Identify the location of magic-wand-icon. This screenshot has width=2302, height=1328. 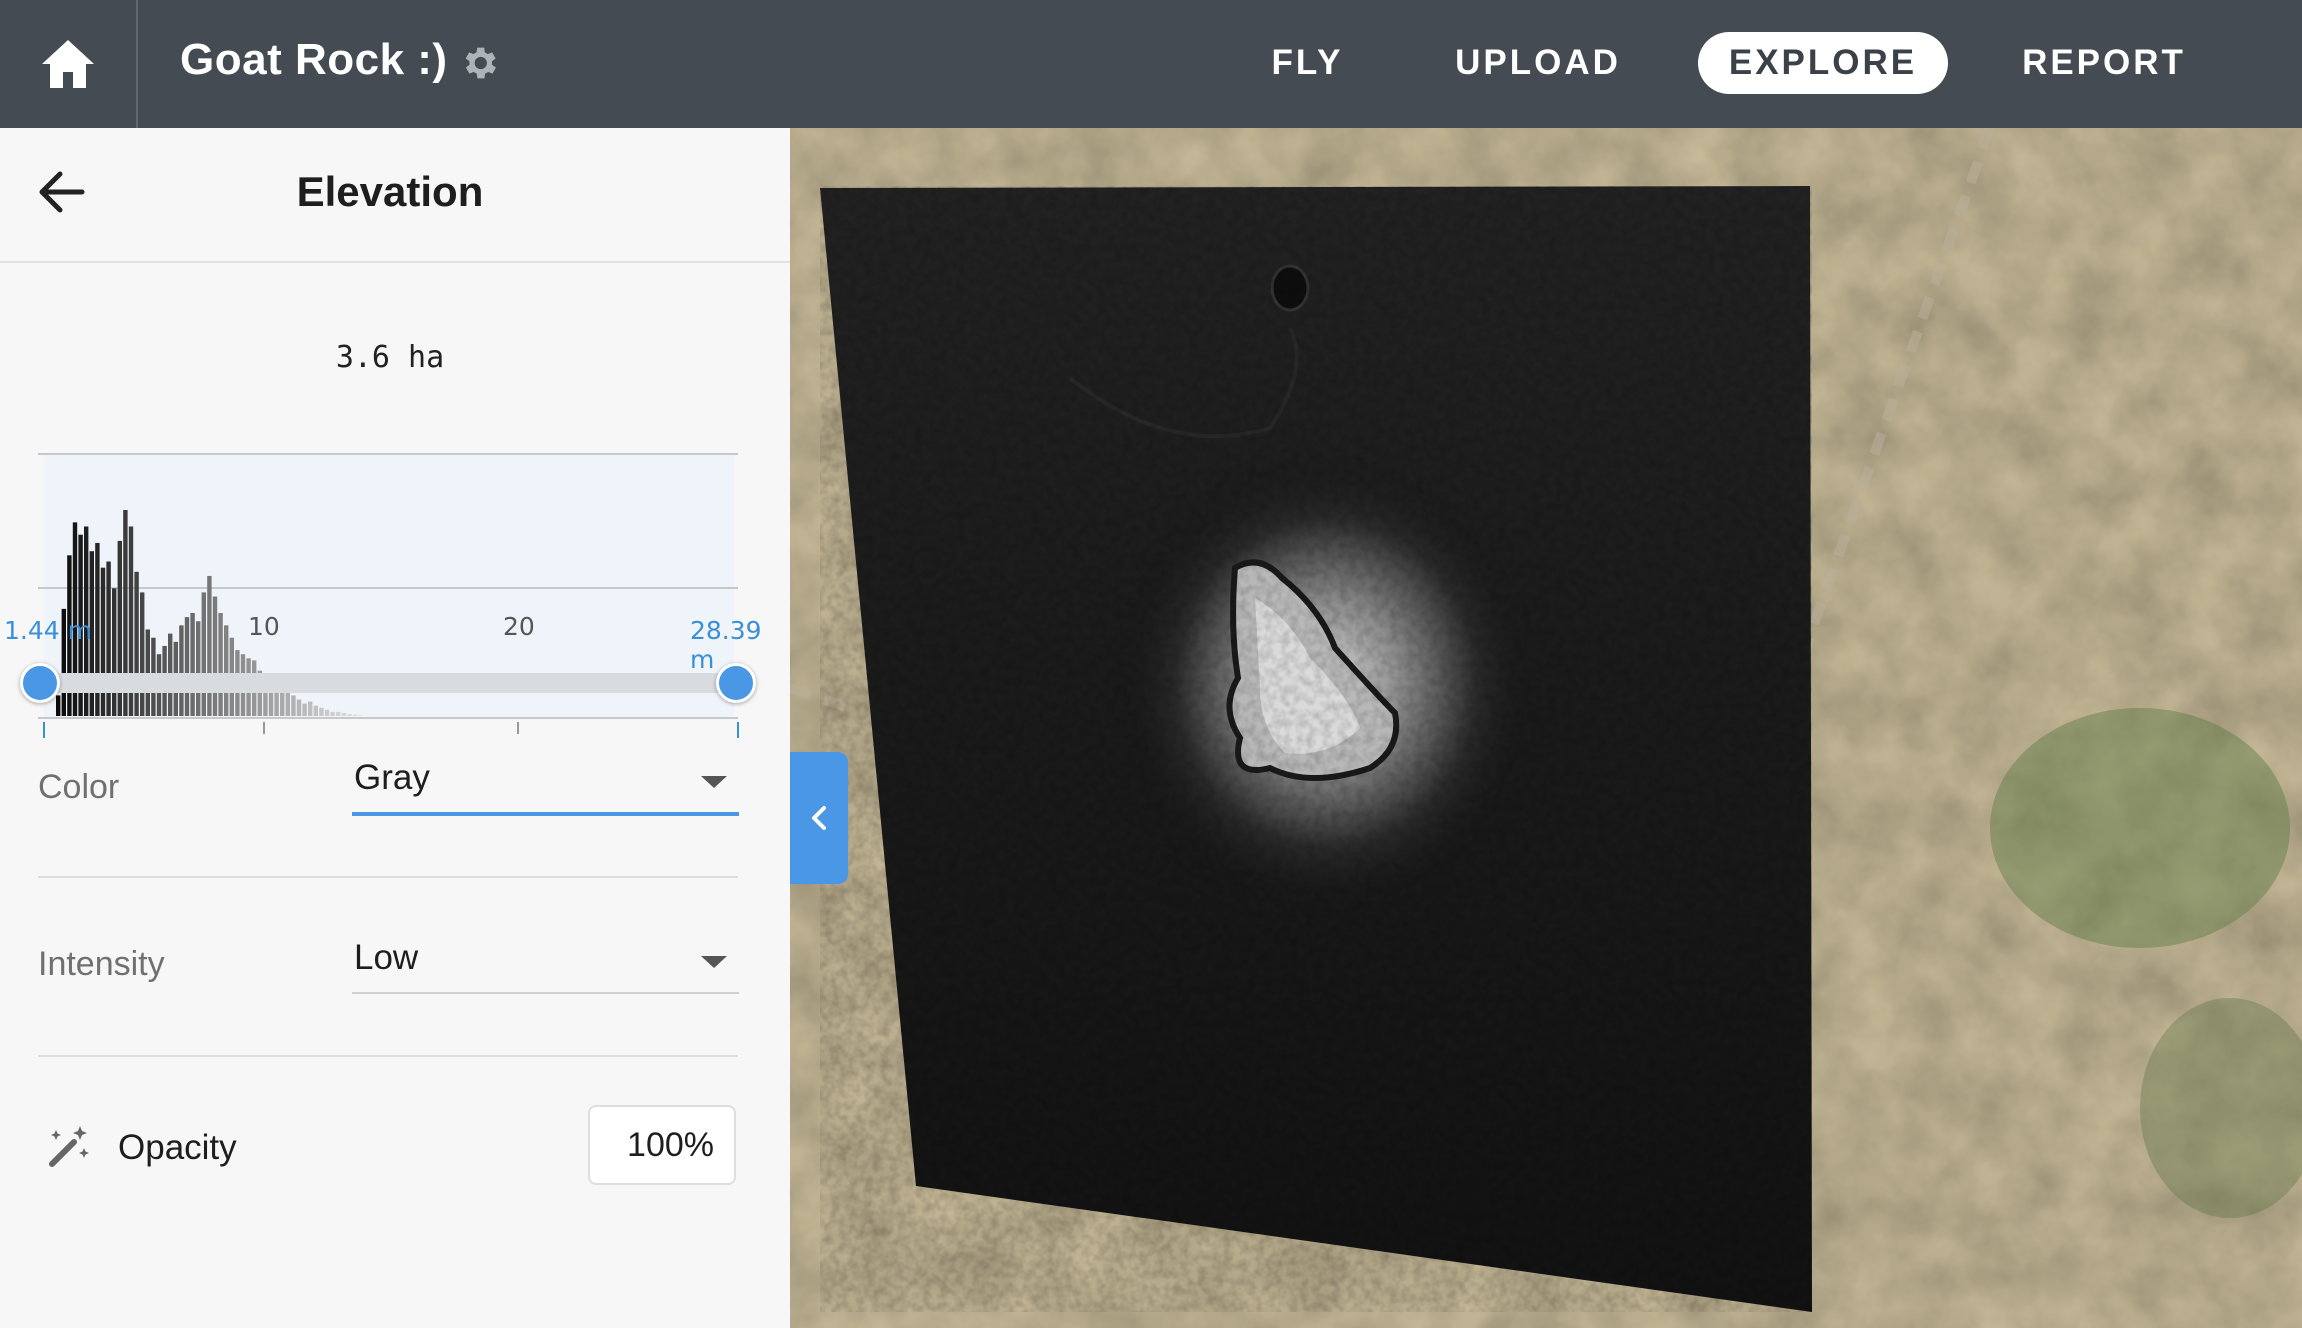
(69, 1146).